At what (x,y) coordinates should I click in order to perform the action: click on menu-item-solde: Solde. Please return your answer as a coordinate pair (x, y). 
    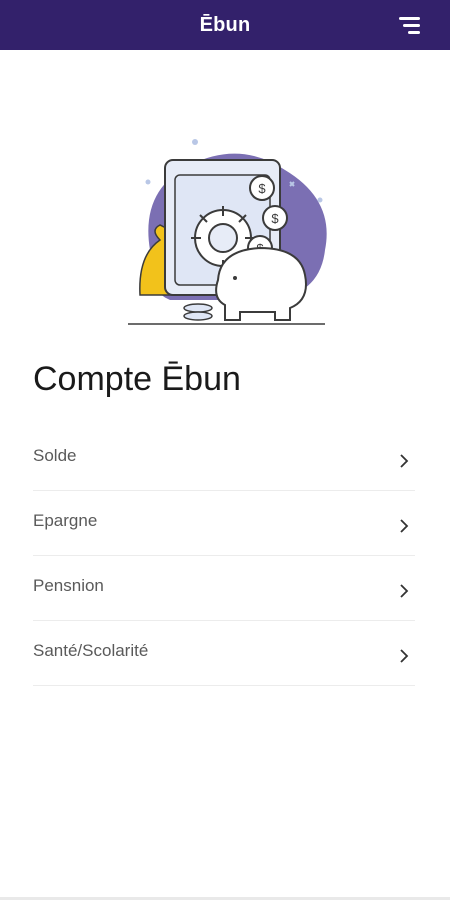
    Looking at the image, I should click on (224, 458).